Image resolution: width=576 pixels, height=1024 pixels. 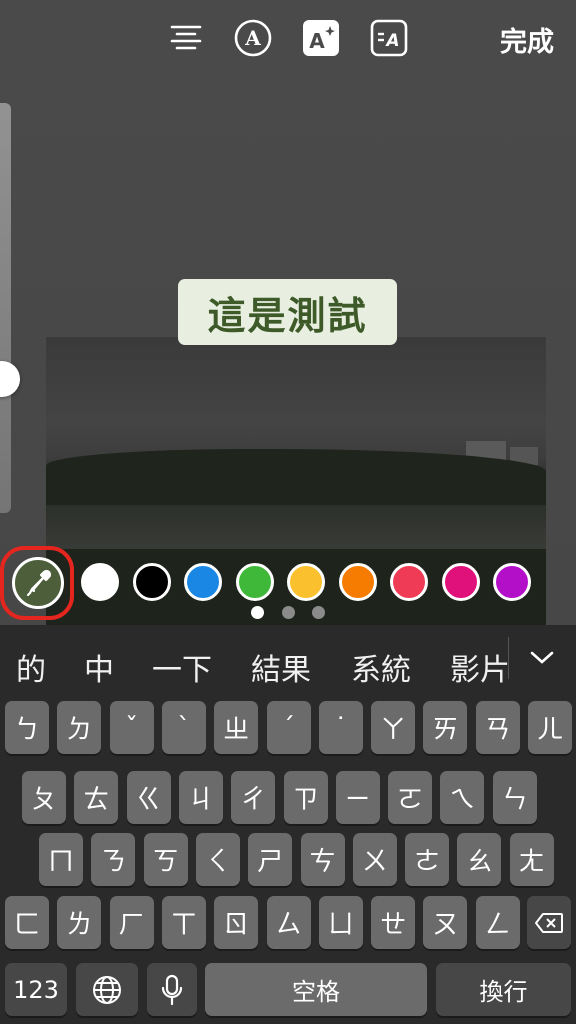 What do you see at coordinates (236, 727) in the screenshot?
I see `zhuyin-key: ㄓ` at bounding box center [236, 727].